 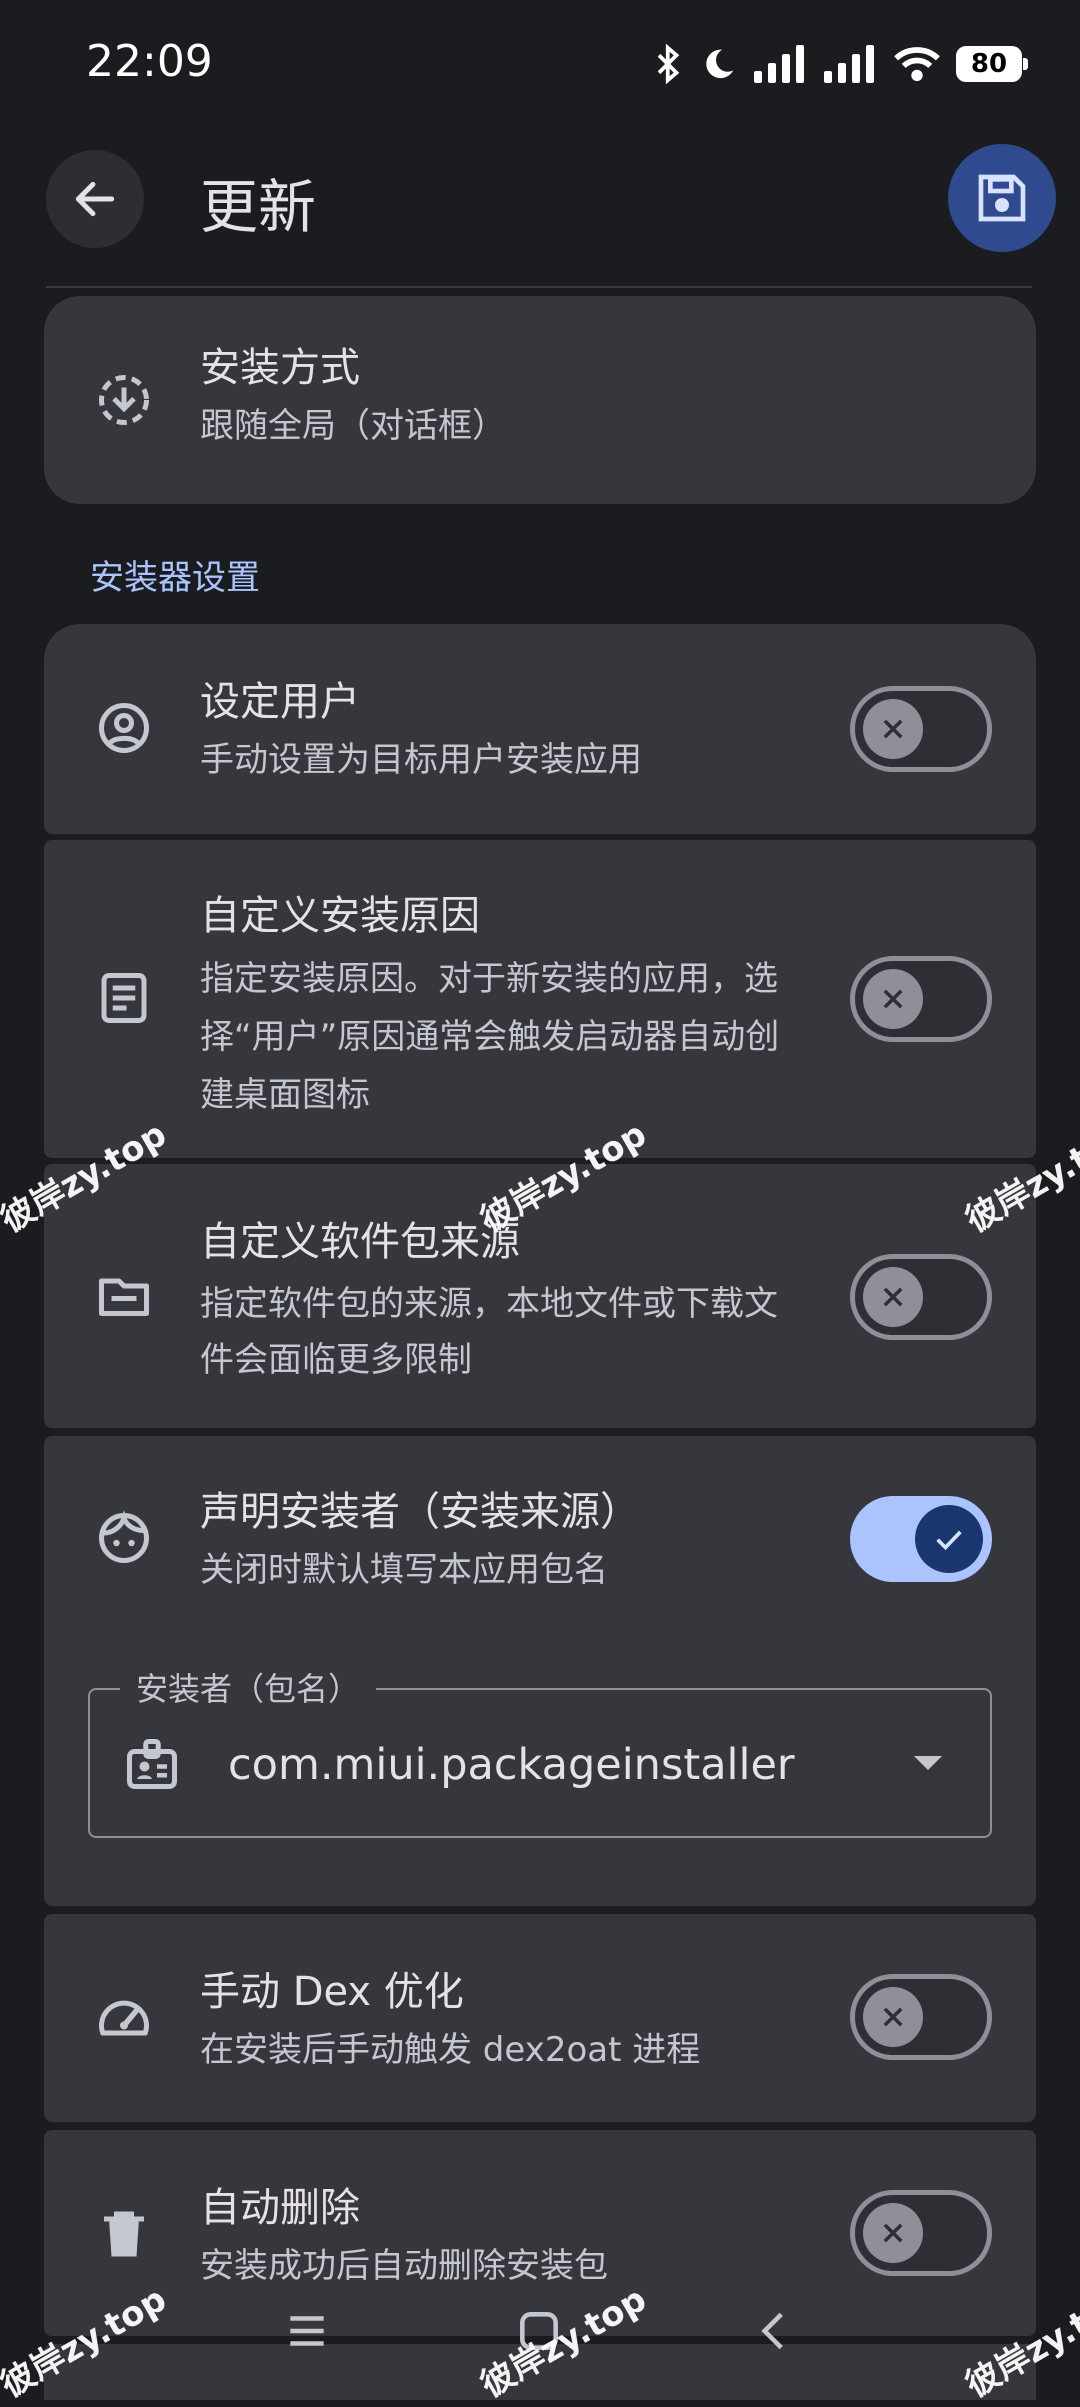 I want to click on declare-installer-switch, so click(x=921, y=1539).